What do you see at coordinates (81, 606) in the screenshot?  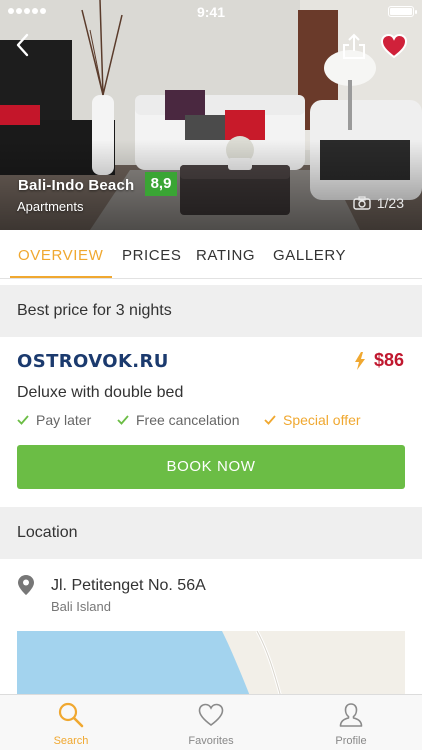 I see `hotel-city: Bali Island` at bounding box center [81, 606].